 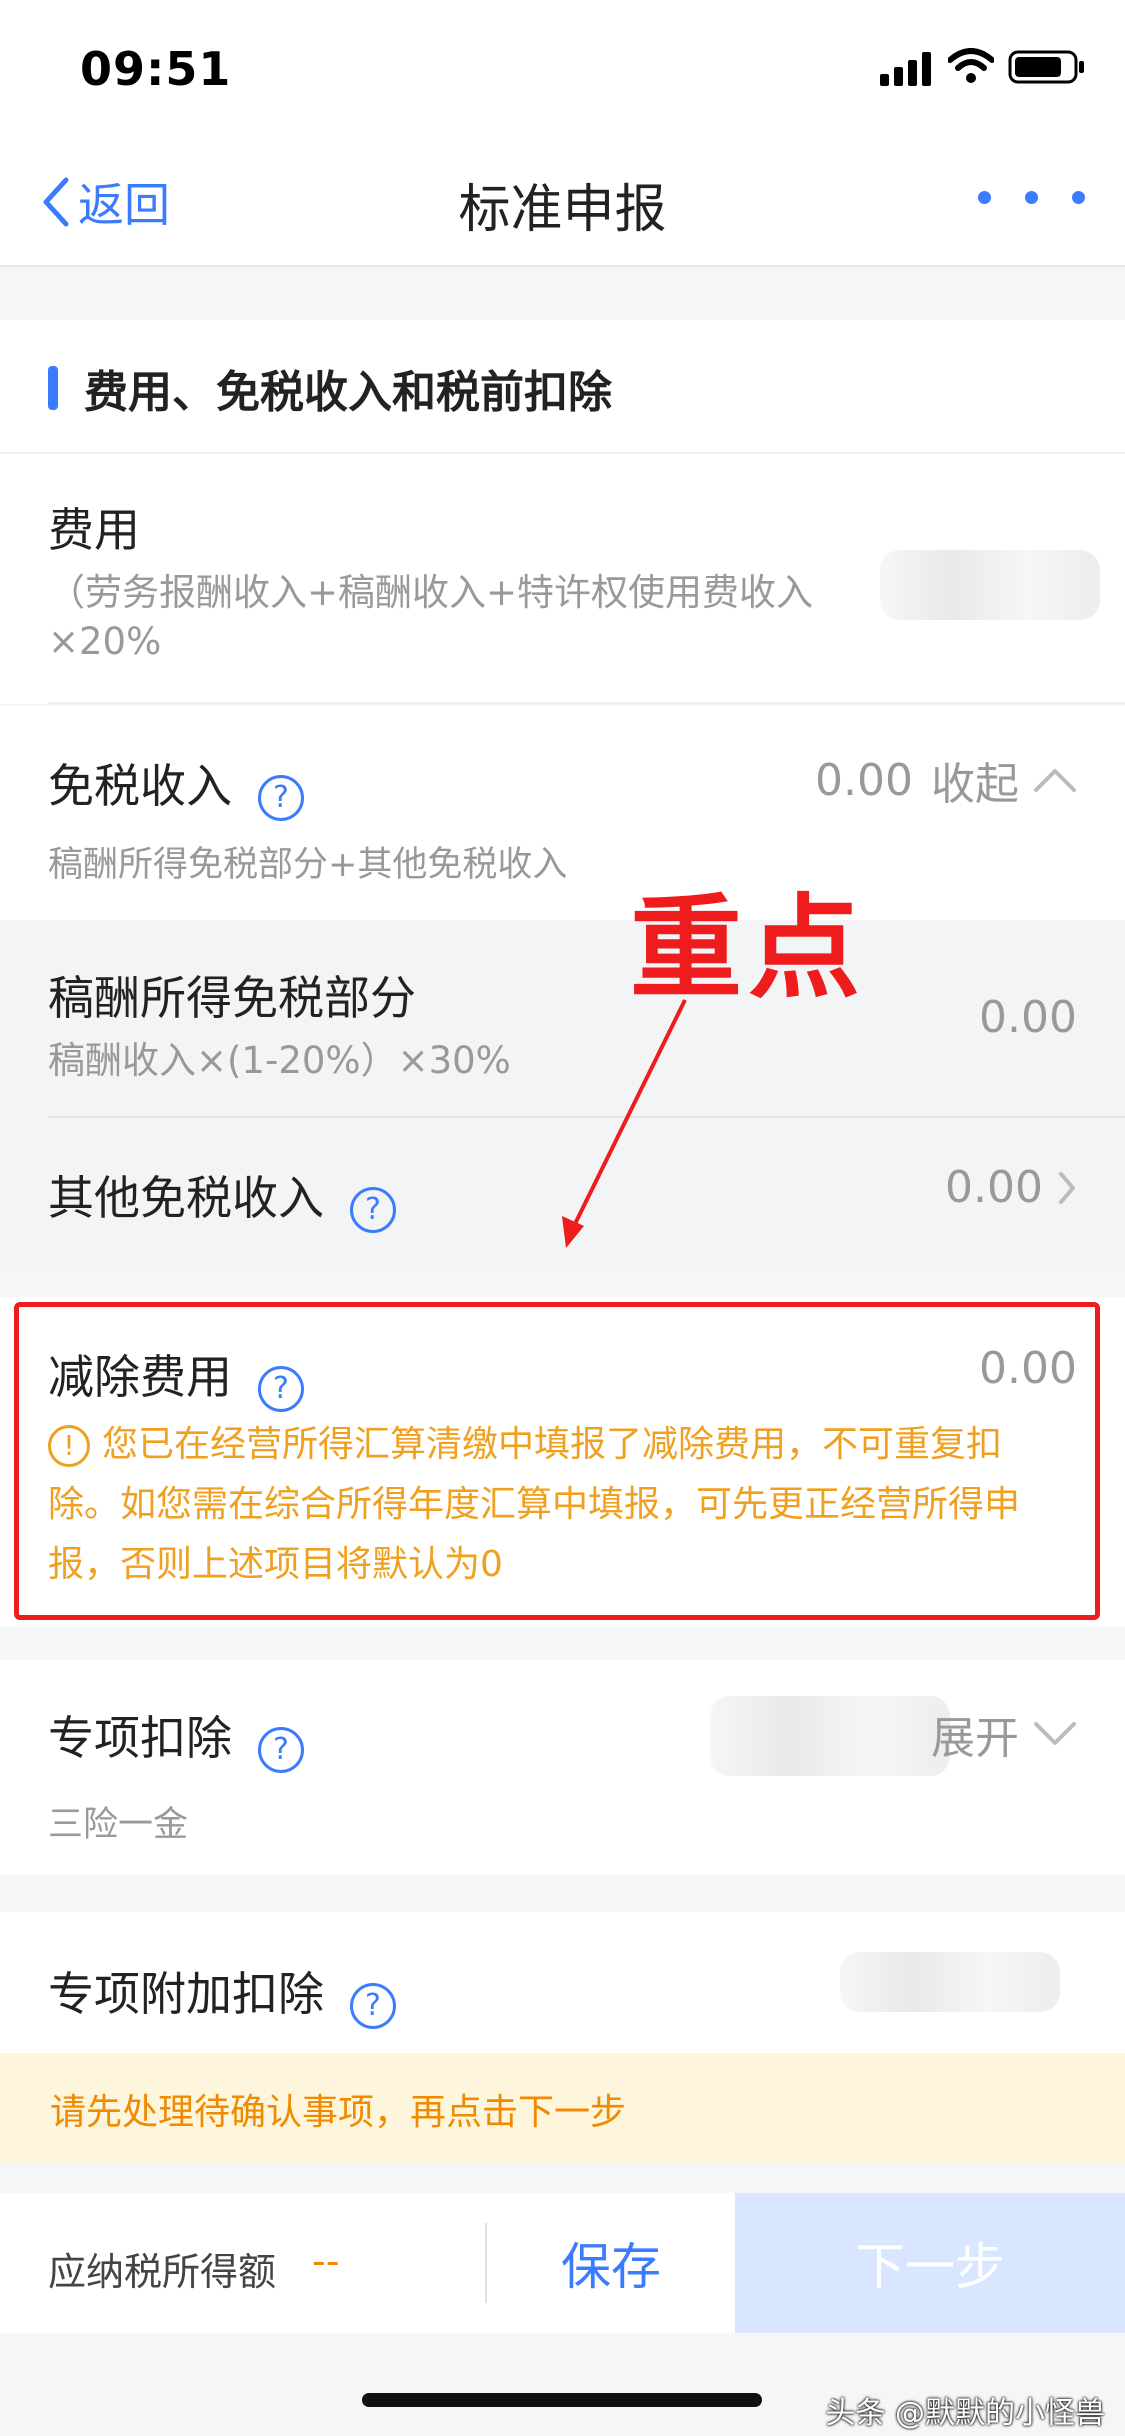 I want to click on section-title: 费用、免税收入和税前扣除, so click(x=348, y=392).